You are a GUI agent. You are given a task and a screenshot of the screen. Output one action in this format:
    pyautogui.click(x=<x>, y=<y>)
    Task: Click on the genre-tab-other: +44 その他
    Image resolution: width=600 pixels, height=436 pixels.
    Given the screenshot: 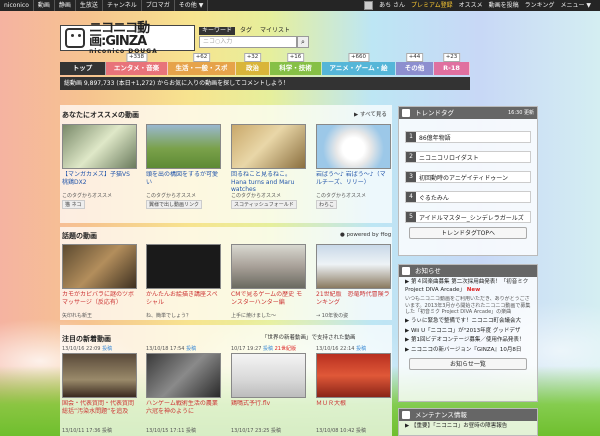 What is the action you would take?
    pyautogui.click(x=415, y=64)
    